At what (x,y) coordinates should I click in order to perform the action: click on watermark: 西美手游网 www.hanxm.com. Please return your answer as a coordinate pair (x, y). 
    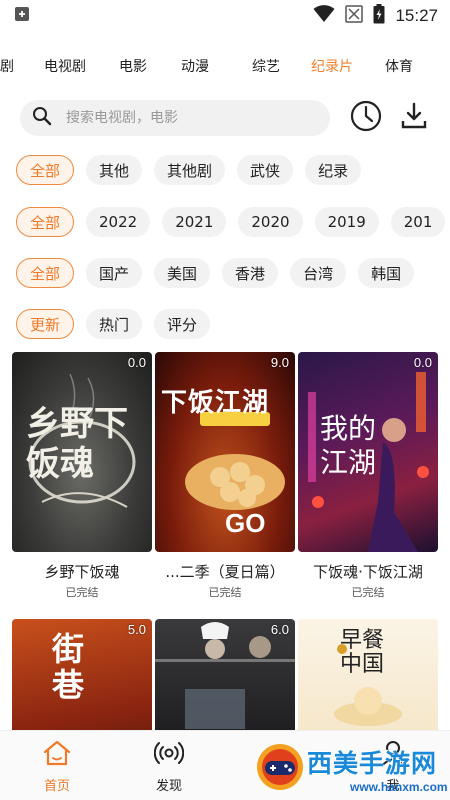
    Looking at the image, I should click on (352, 769).